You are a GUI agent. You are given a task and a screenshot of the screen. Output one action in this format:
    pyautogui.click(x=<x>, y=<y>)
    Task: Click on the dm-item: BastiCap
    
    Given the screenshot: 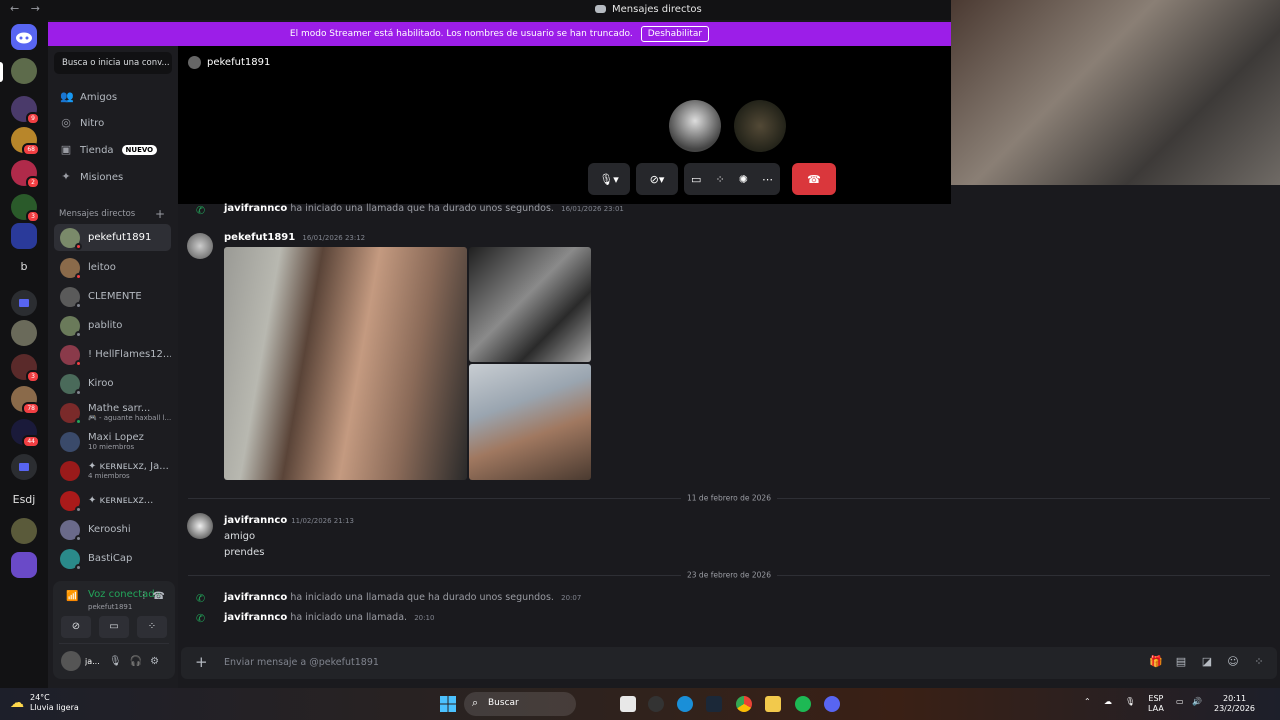 What is the action you would take?
    pyautogui.click(x=112, y=558)
    